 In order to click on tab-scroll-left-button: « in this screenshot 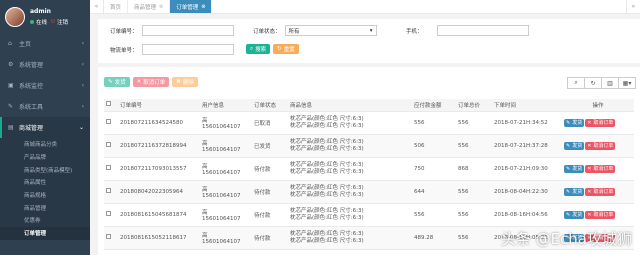, I will do `click(97, 6)`.